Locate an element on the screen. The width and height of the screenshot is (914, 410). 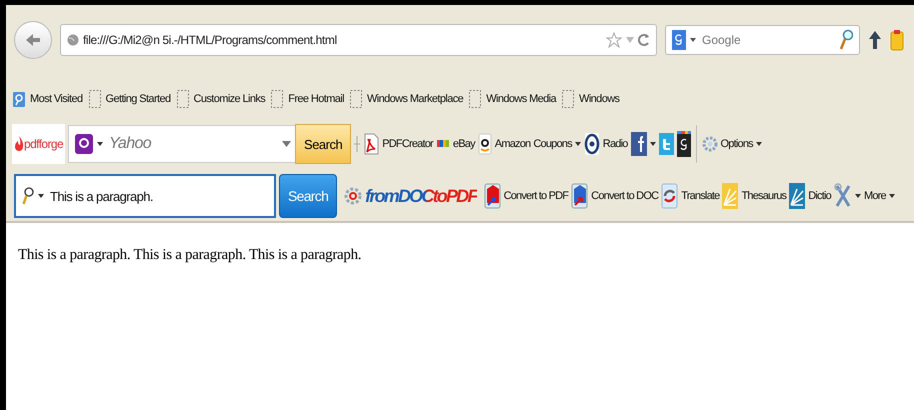
clipboard-icon is located at coordinates (897, 40).